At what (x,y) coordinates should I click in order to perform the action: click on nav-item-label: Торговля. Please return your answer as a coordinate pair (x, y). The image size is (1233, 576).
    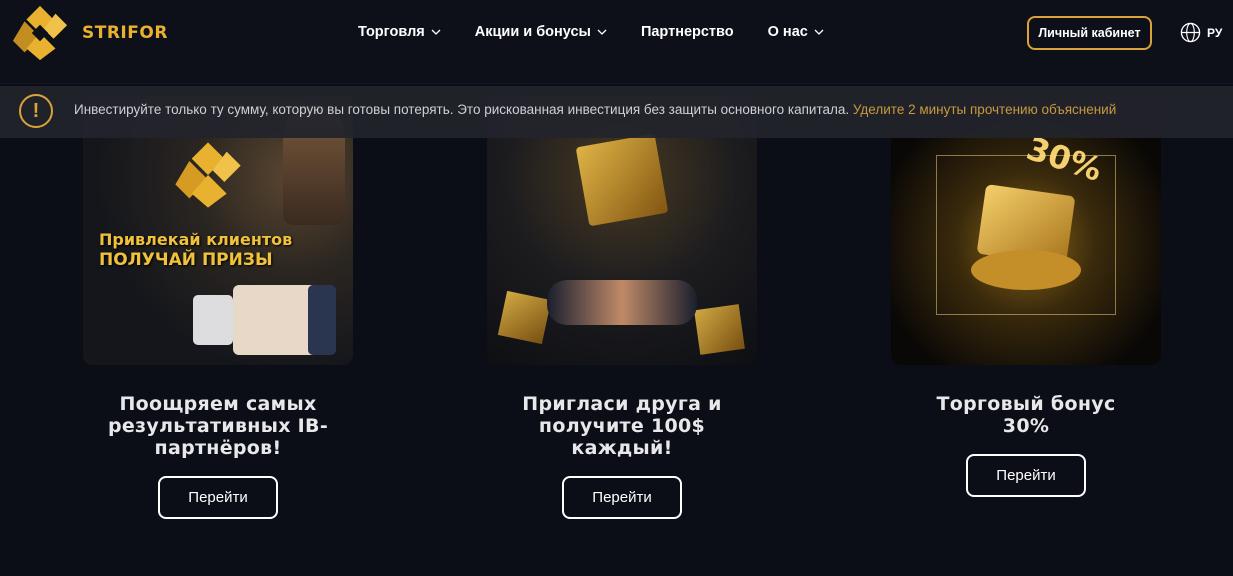
    Looking at the image, I should click on (391, 32).